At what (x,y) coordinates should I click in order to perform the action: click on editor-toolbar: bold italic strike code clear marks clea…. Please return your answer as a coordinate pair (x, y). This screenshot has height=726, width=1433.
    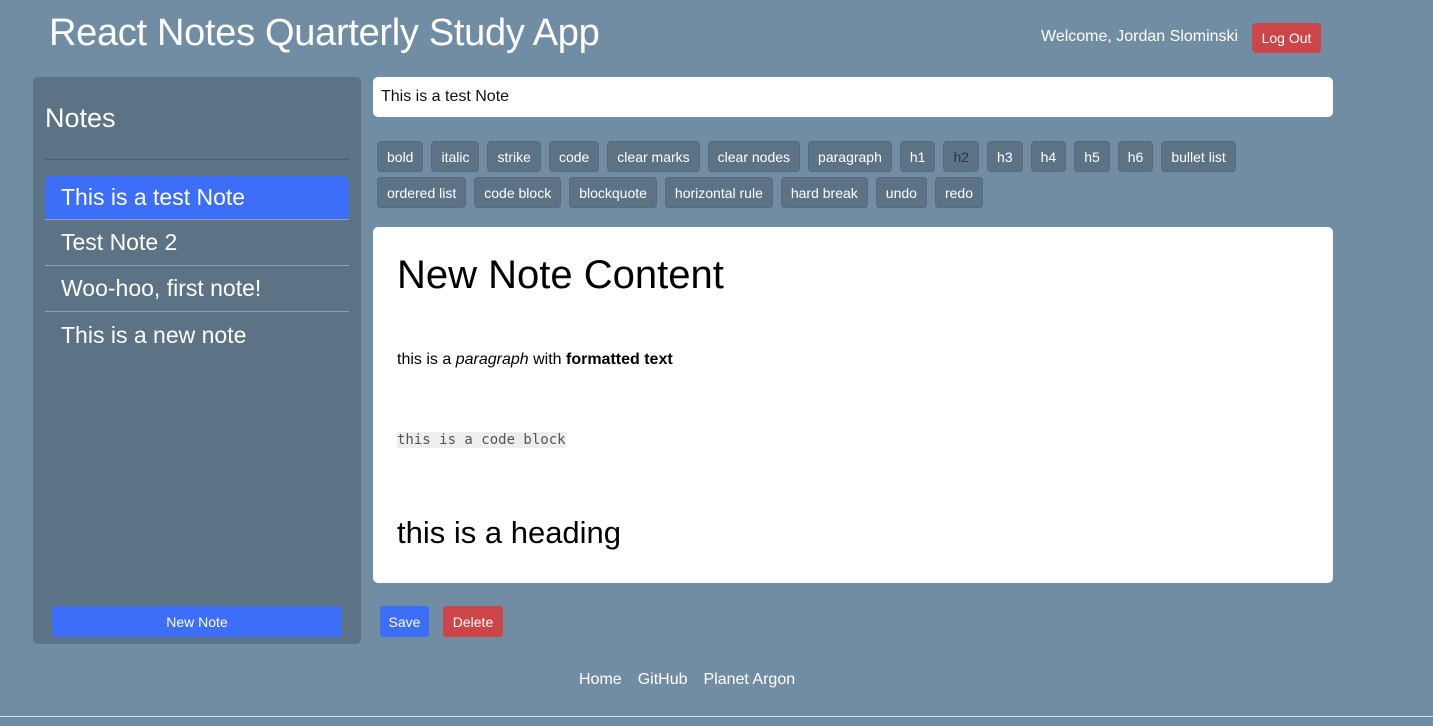
    Looking at the image, I should click on (817, 174).